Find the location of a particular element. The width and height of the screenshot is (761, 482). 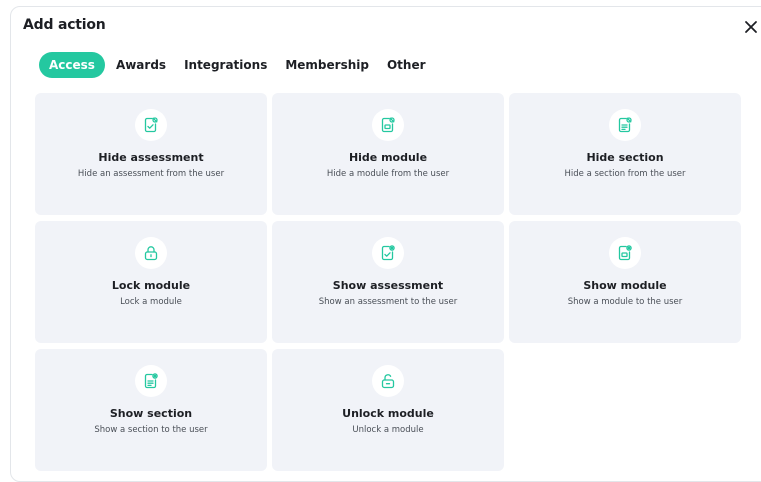

action-card-show-section: Show section Show a section to the user is located at coordinates (151, 410).